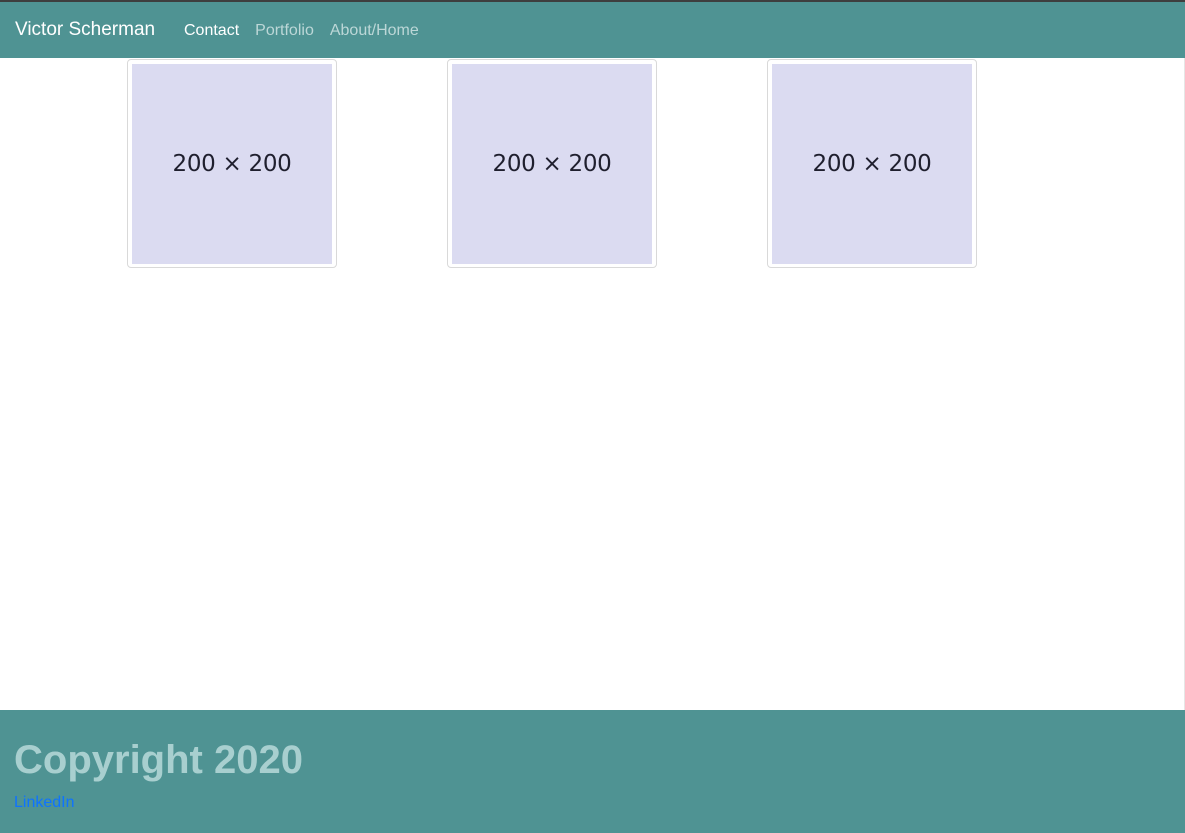  I want to click on main-navigation: Contact Portfolio About/Home, so click(301, 30).